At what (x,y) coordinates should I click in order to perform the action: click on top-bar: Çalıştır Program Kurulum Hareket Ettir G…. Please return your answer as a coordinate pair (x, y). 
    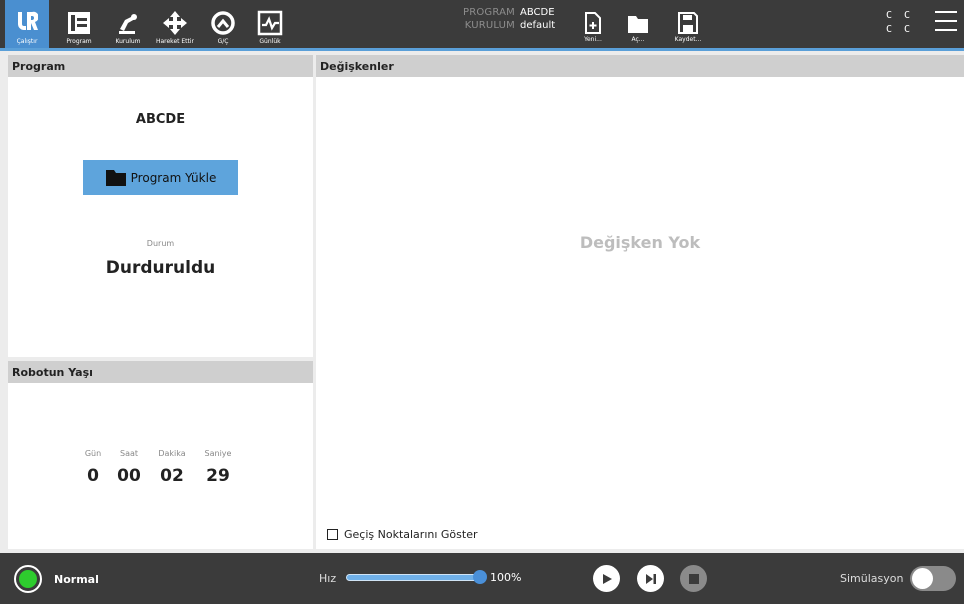
    Looking at the image, I should click on (482, 24).